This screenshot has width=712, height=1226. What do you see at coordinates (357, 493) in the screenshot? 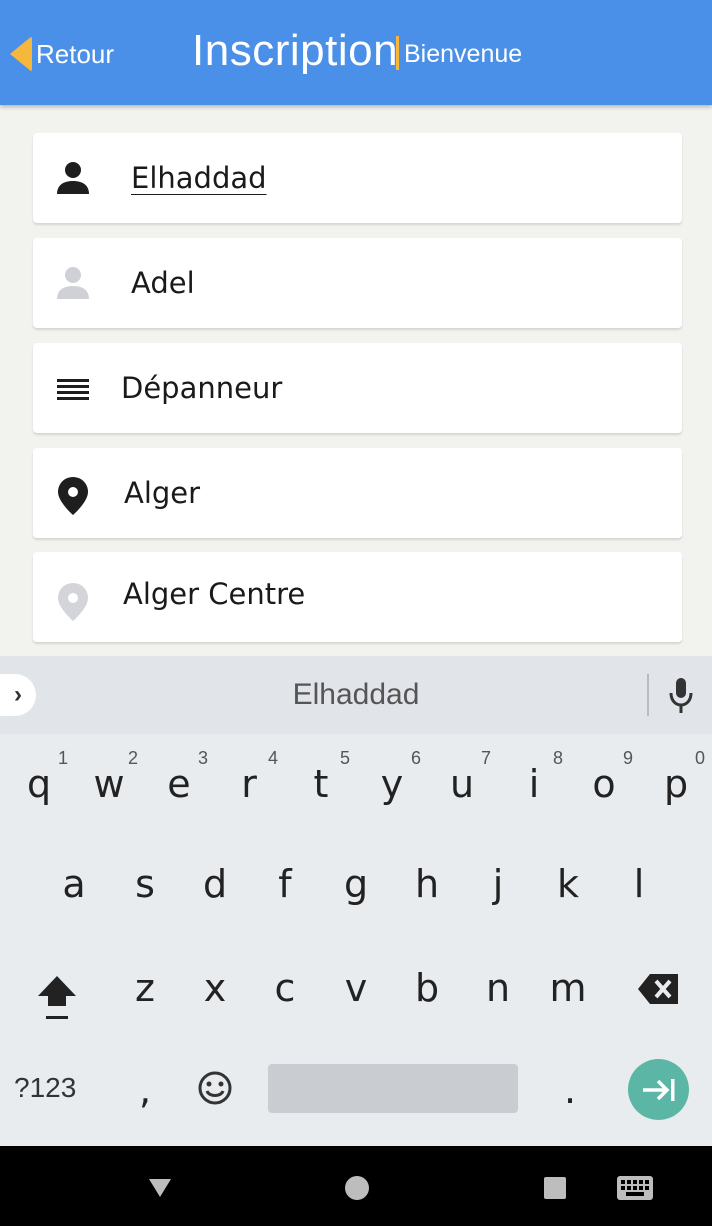
I see `city-field: Alger` at bounding box center [357, 493].